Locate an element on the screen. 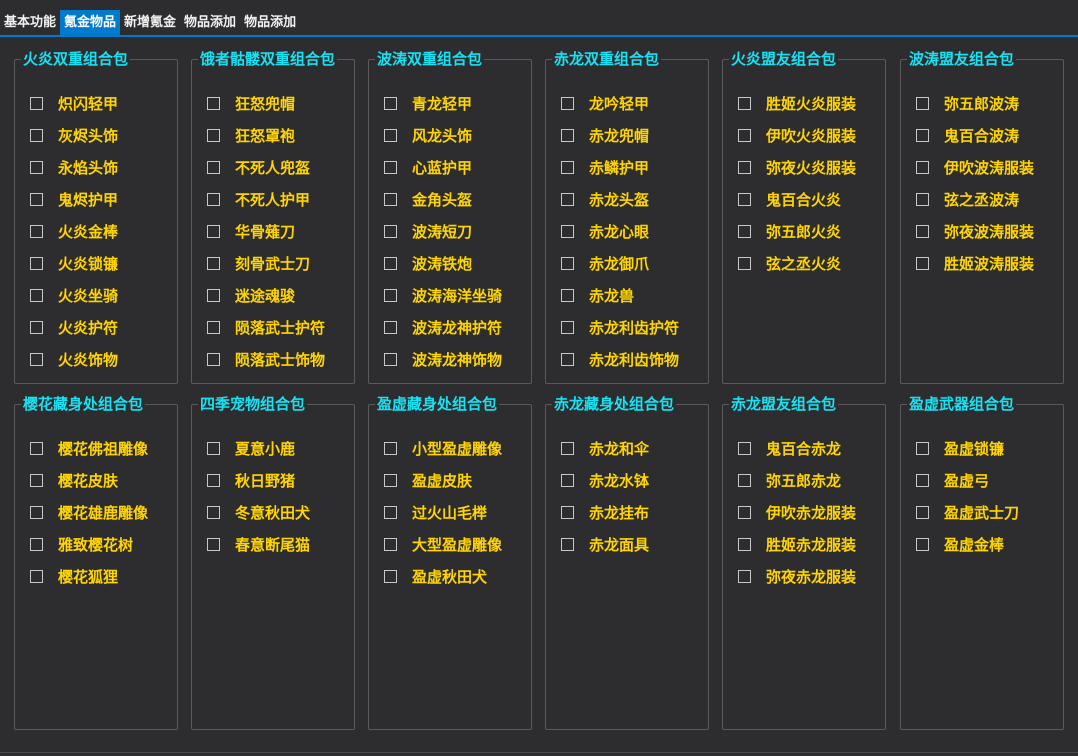  item-checkbox-row: 赤龙心眼 is located at coordinates (620, 231).